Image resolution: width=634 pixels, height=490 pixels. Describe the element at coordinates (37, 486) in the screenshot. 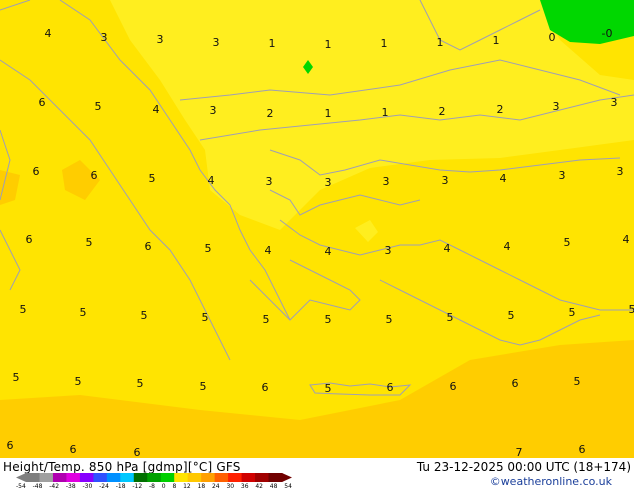

I see `colorbar-tick-label: -48` at that location.